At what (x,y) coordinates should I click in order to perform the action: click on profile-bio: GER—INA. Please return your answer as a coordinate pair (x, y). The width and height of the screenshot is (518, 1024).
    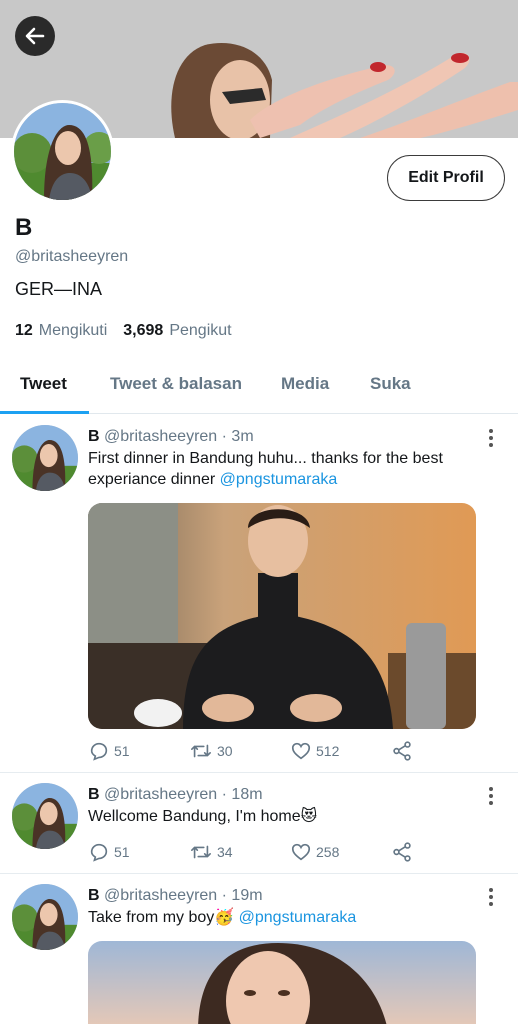
    Looking at the image, I should click on (59, 289).